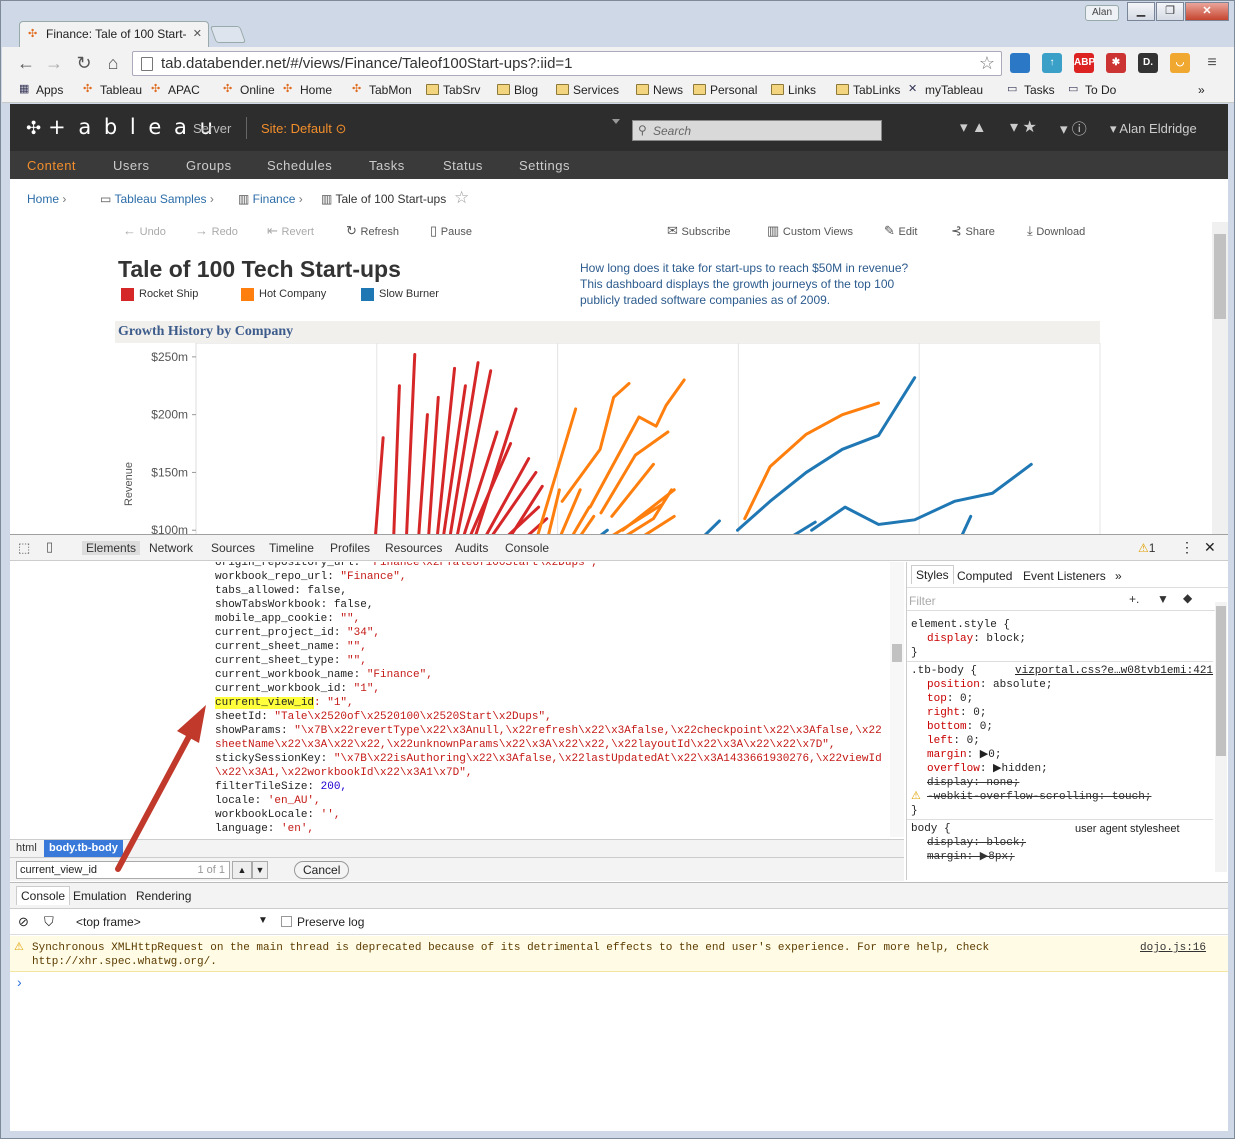  What do you see at coordinates (46, 199) in the screenshot?
I see `breadcrumb-home: Home ›` at bounding box center [46, 199].